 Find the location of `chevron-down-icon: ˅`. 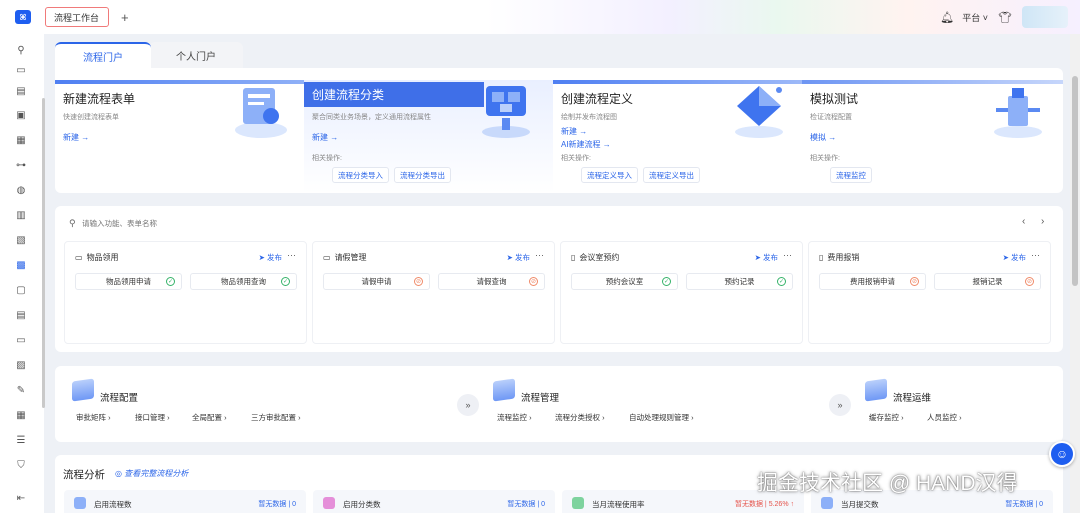

chevron-down-icon: ˅ is located at coordinates (985, 17).